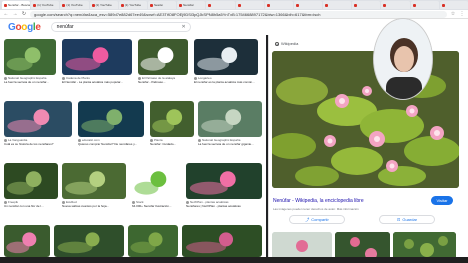 This screenshot has height=263, width=468. What do you see at coordinates (158, 5) in the screenshot?
I see `tab-label: Sesión` at bounding box center [158, 5].